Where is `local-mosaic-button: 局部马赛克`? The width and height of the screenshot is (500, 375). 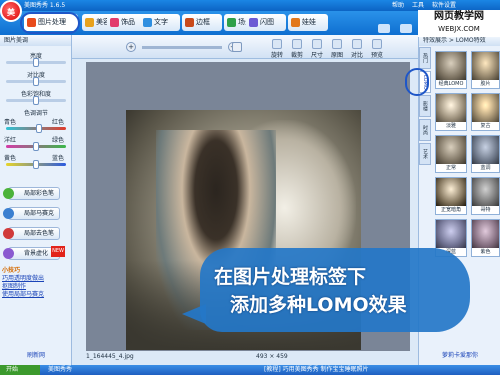 local-mosaic-button: 局部马赛克 is located at coordinates (31, 213).